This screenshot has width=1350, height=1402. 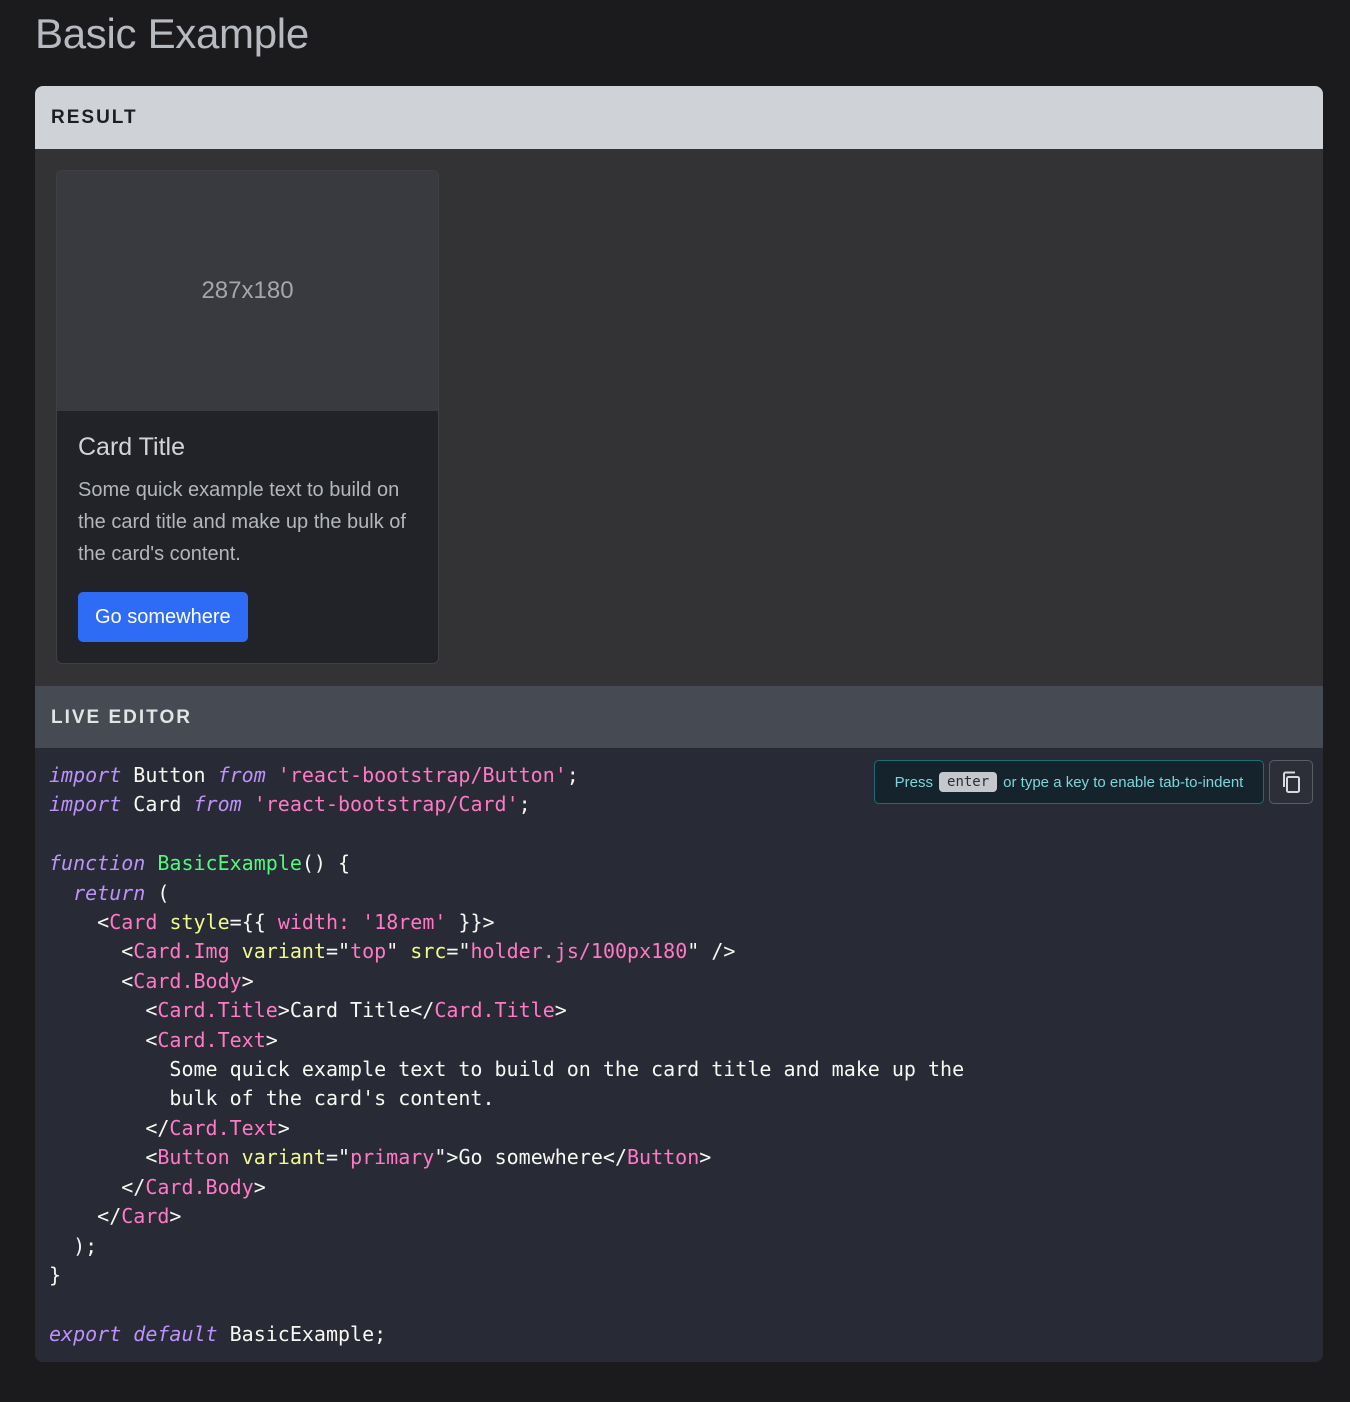 I want to click on code-line: export default BasicExample;, so click(x=506, y=1334).